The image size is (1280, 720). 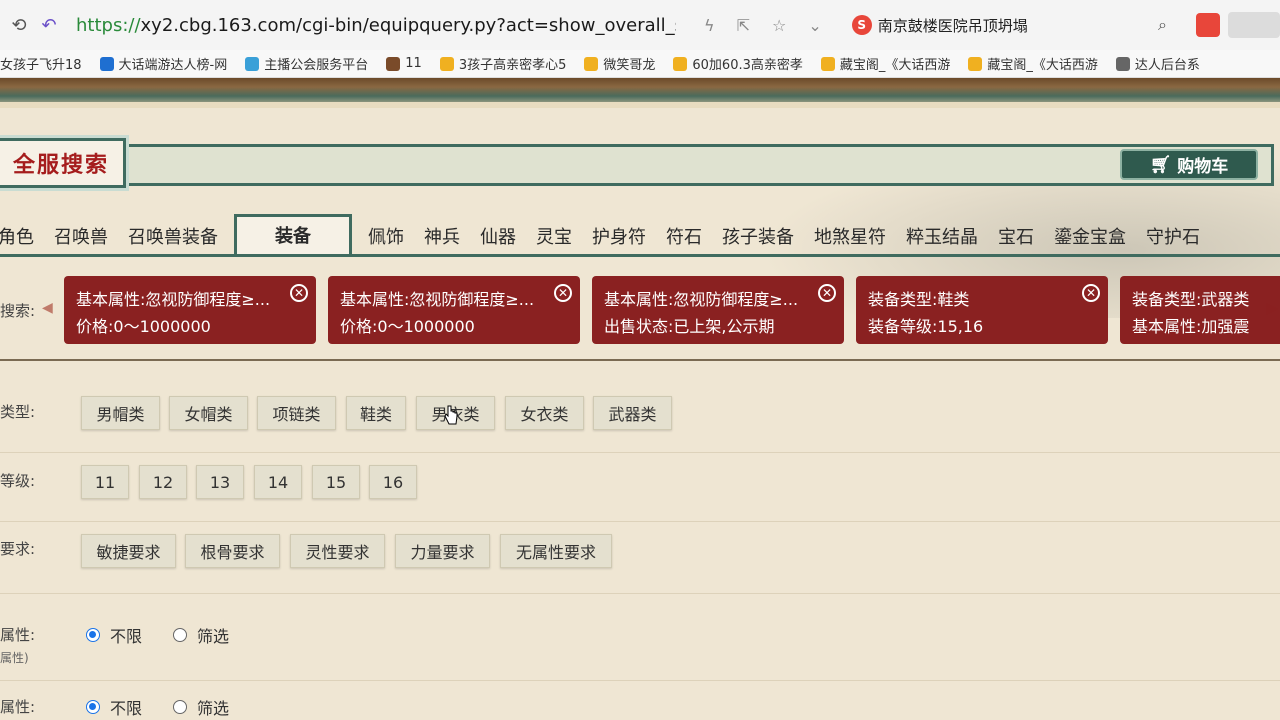 I want to click on tab-item: 神兵, so click(x=442, y=238).